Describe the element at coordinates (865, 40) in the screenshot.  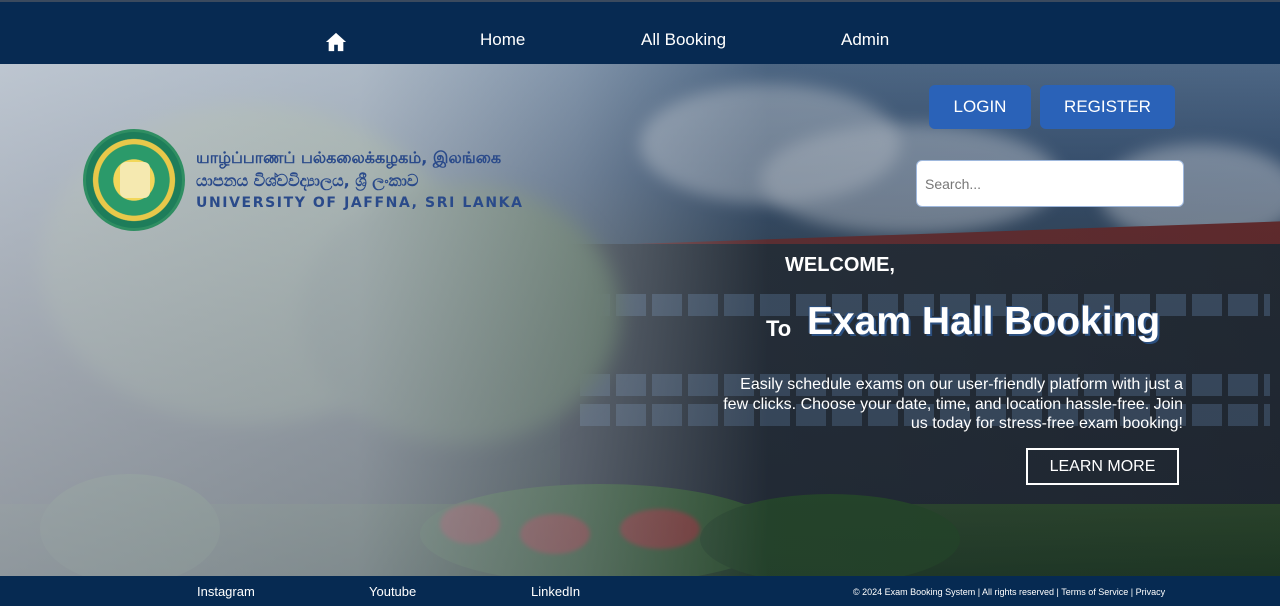
I see `nav-admin-link: Admin` at that location.